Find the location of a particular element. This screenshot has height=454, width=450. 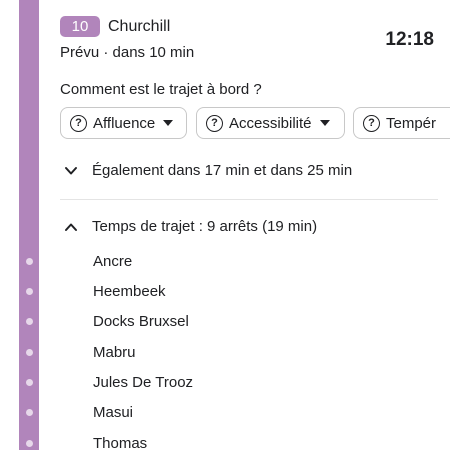

stop-name: Jules De Trooz is located at coordinates (143, 382).